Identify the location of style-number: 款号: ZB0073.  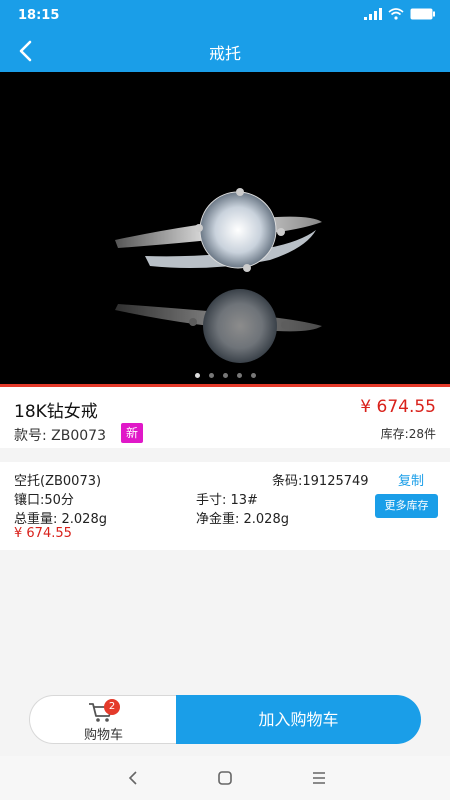
(60, 436).